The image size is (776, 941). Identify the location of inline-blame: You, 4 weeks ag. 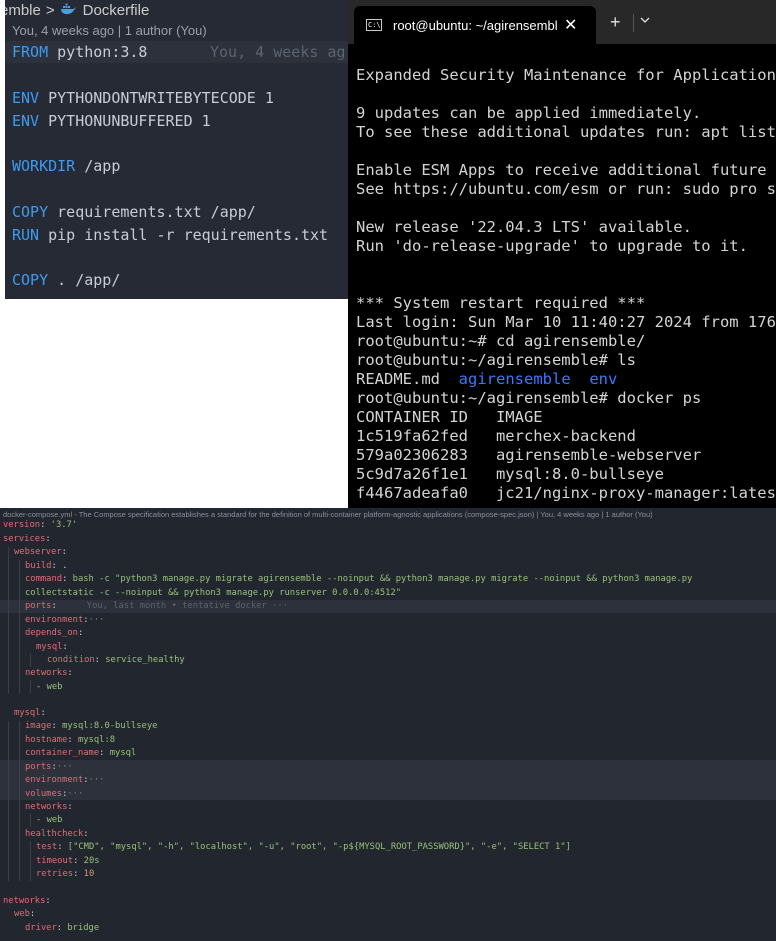
(278, 52).